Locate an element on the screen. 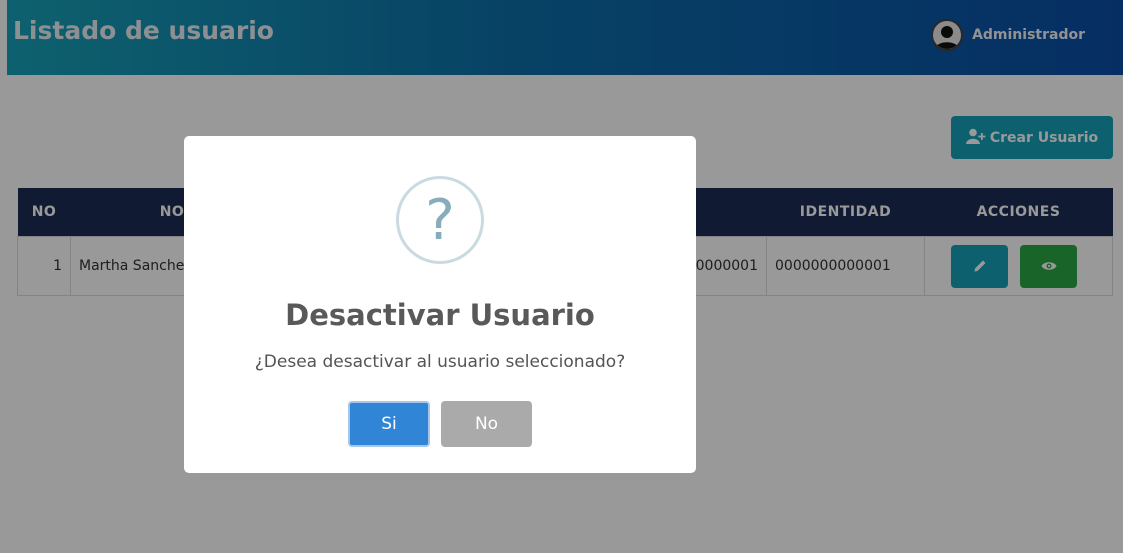  question-icon: ? is located at coordinates (440, 220).